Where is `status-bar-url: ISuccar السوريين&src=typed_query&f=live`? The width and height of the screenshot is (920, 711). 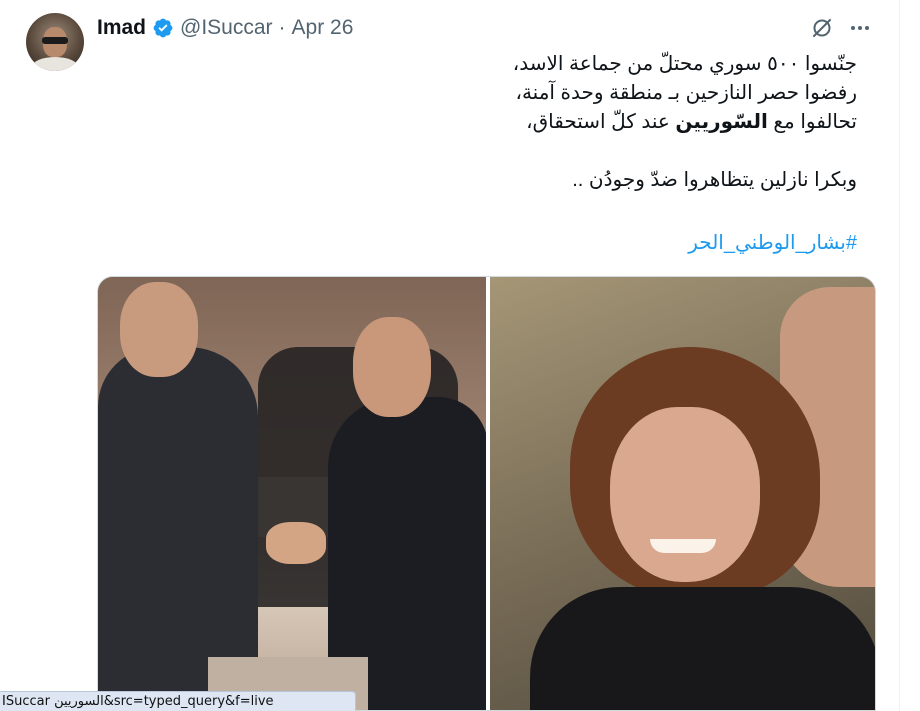 status-bar-url: ISuccar السوريين&src=typed_query&f=live is located at coordinates (178, 701).